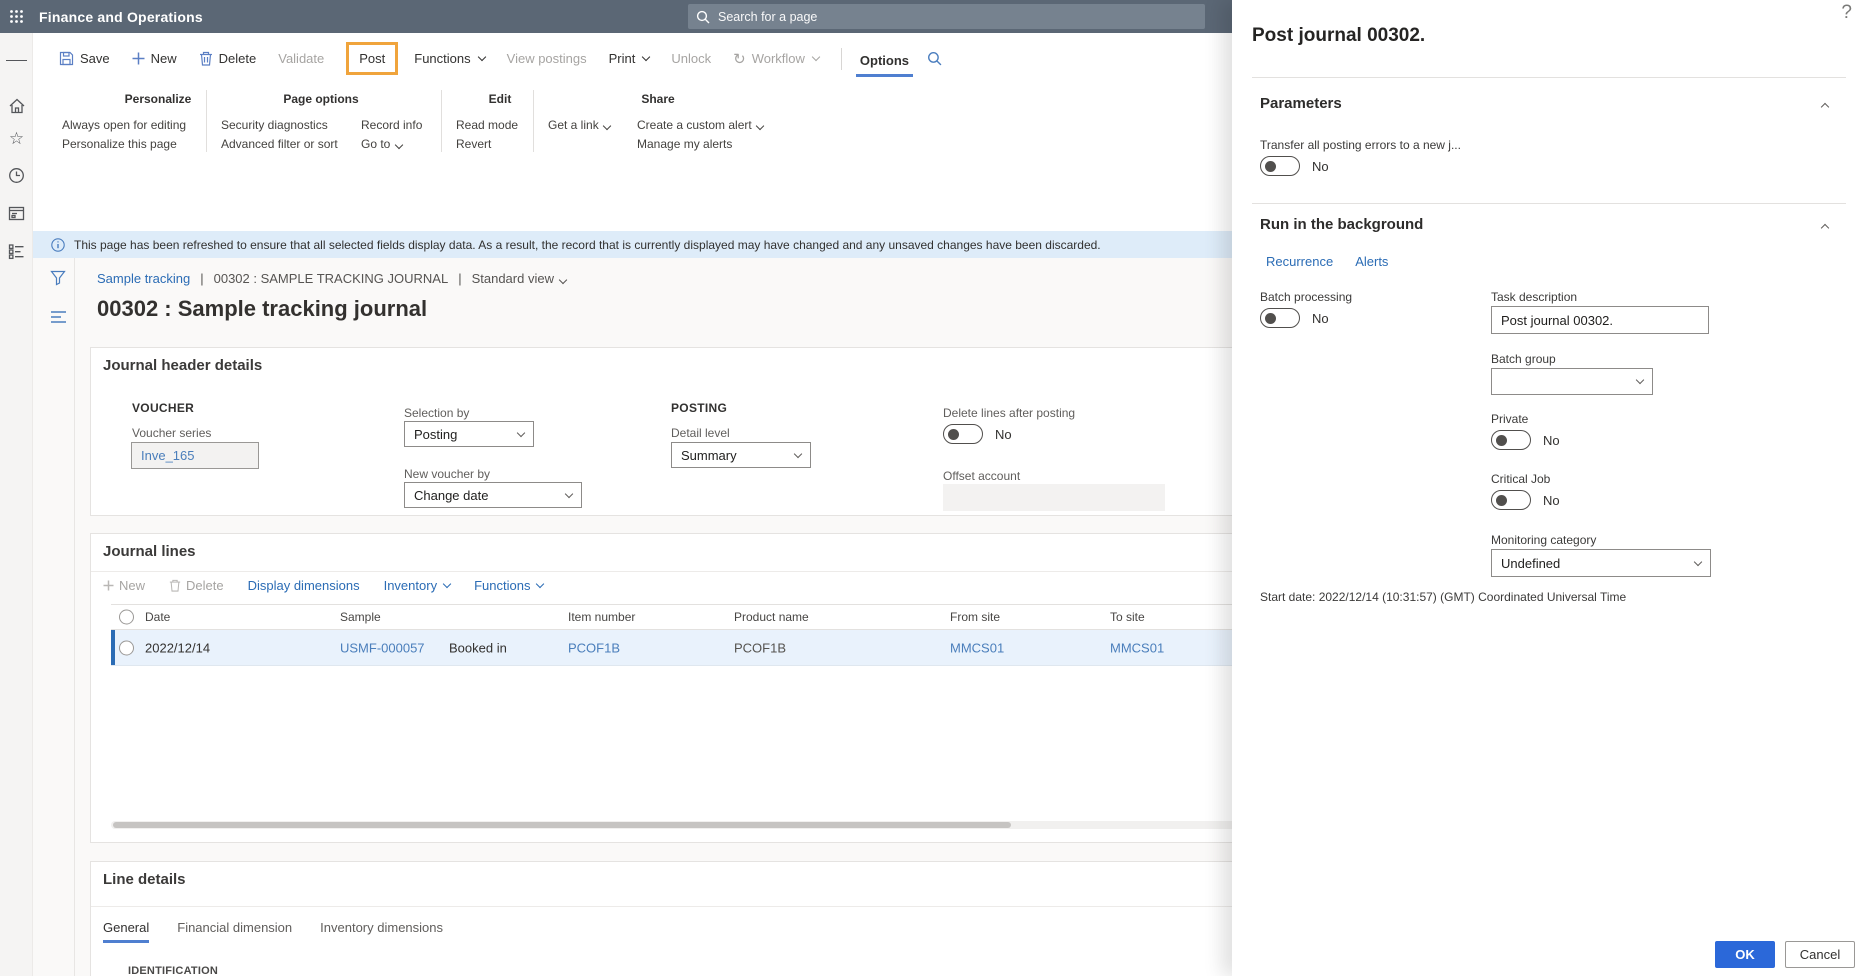  Describe the element at coordinates (126, 617) in the screenshot. I see `select-all-radio` at that location.